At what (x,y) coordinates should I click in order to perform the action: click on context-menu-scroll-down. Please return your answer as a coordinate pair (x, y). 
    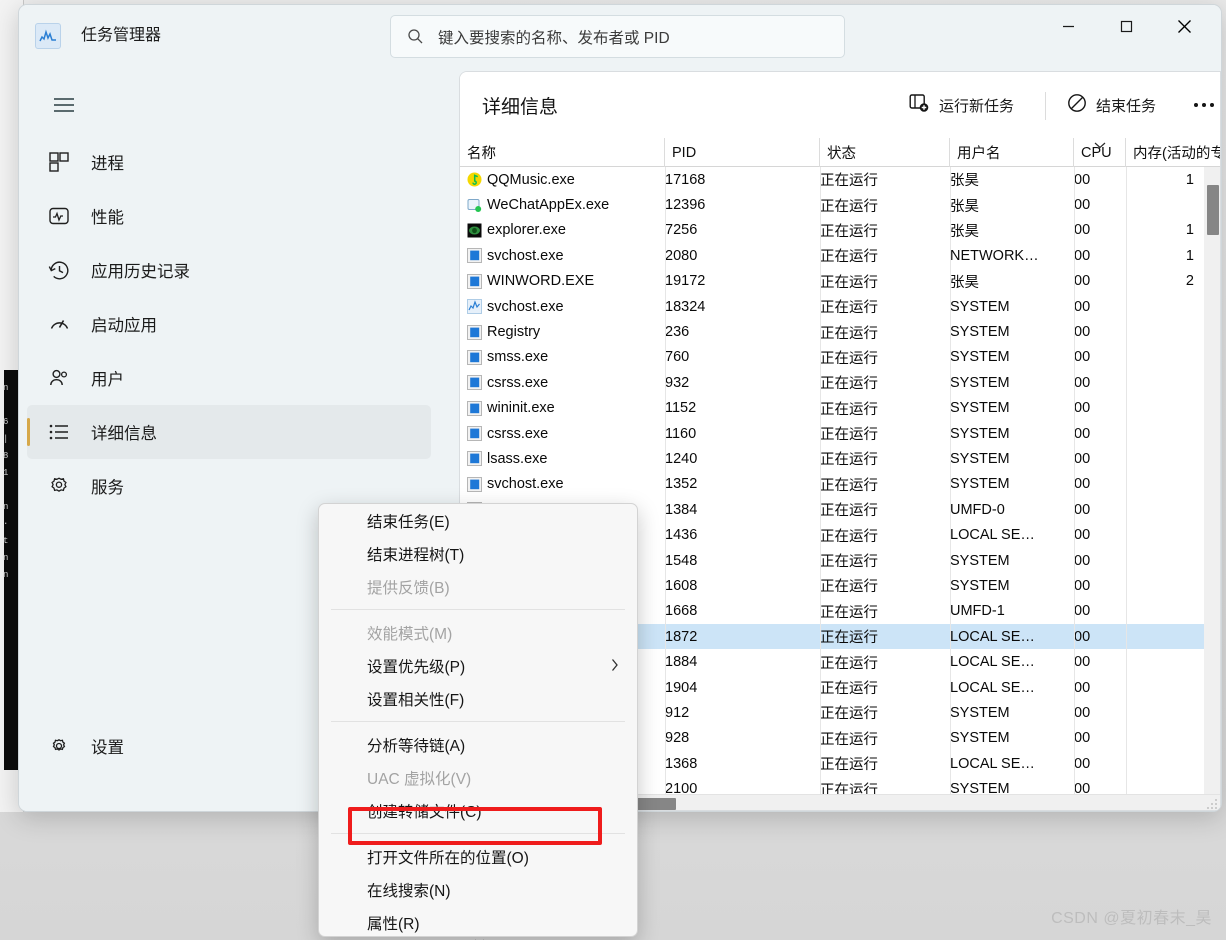
    Looking at the image, I should click on (479, 938).